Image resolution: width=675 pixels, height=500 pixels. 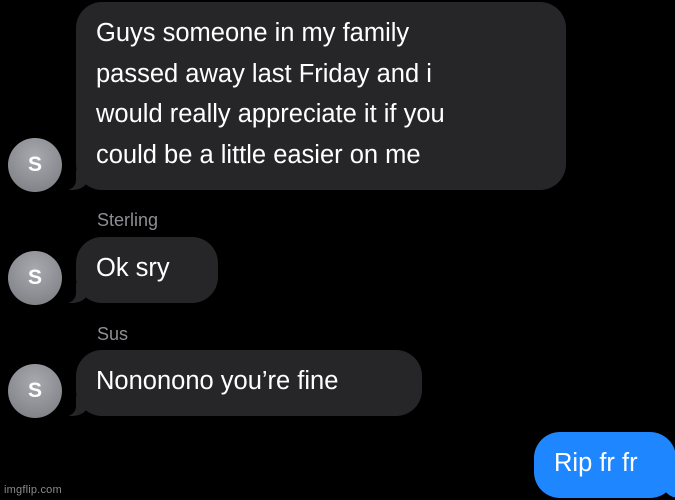 What do you see at coordinates (128, 220) in the screenshot?
I see `sender-name: Sterling` at bounding box center [128, 220].